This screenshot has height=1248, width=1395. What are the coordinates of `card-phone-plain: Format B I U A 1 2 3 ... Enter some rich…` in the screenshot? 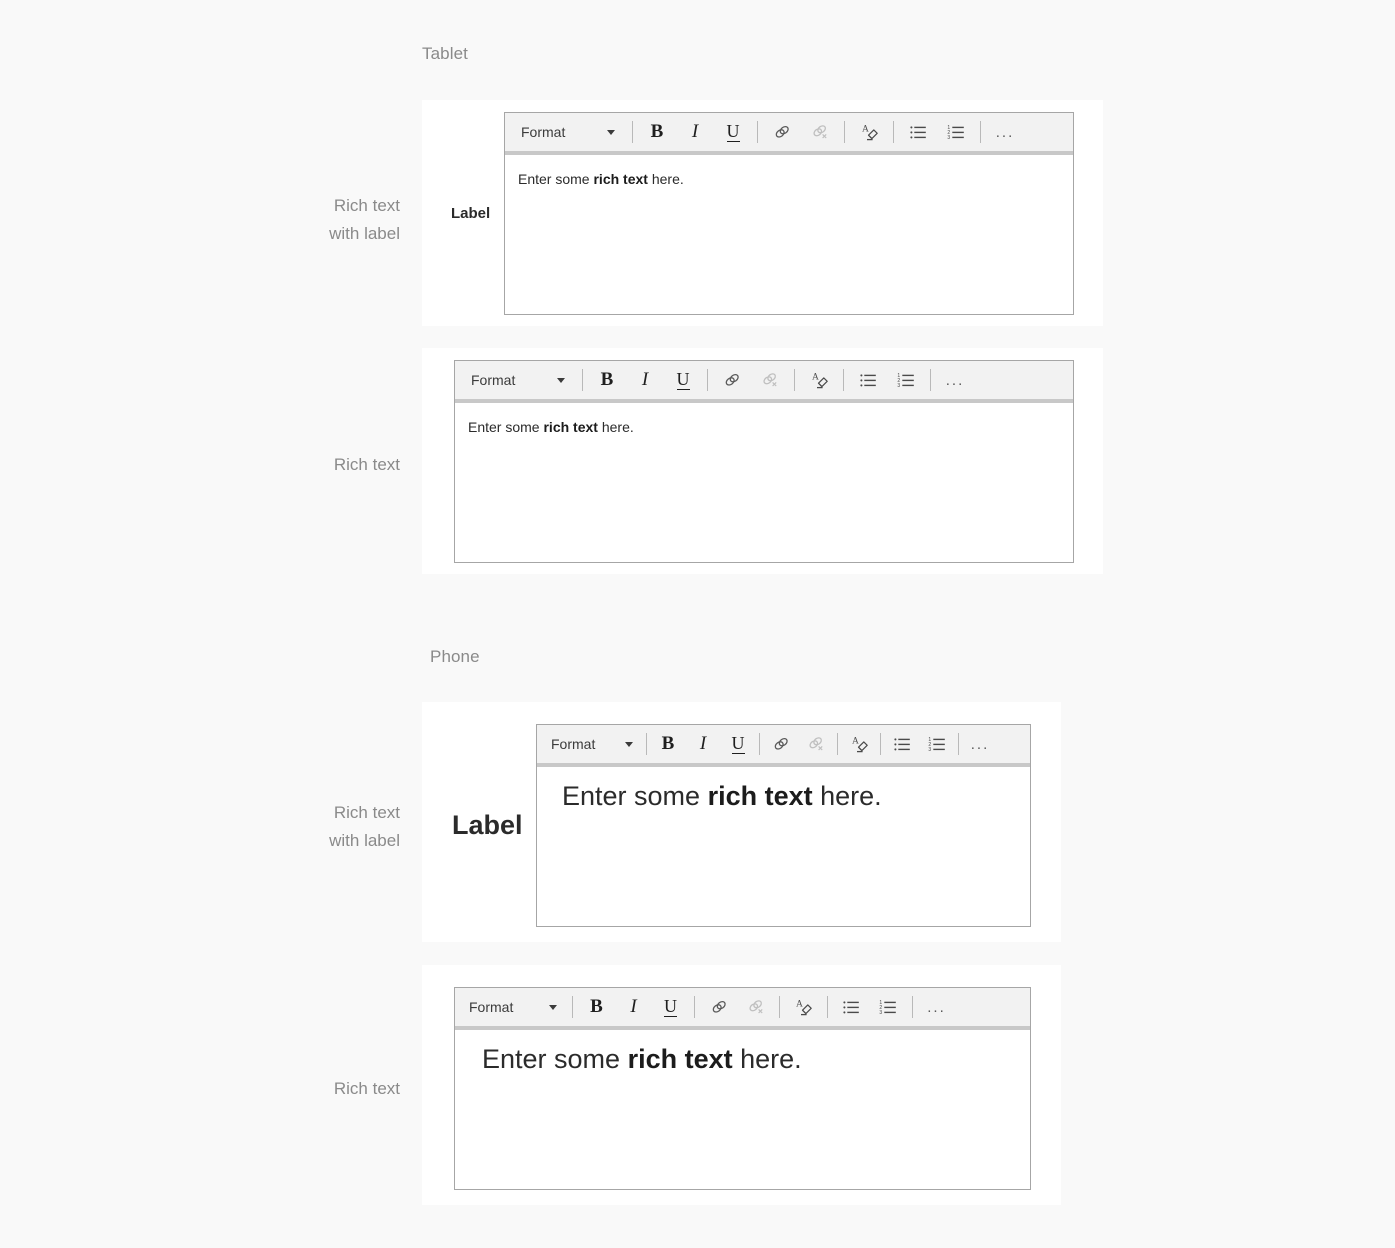 It's located at (741, 1085).